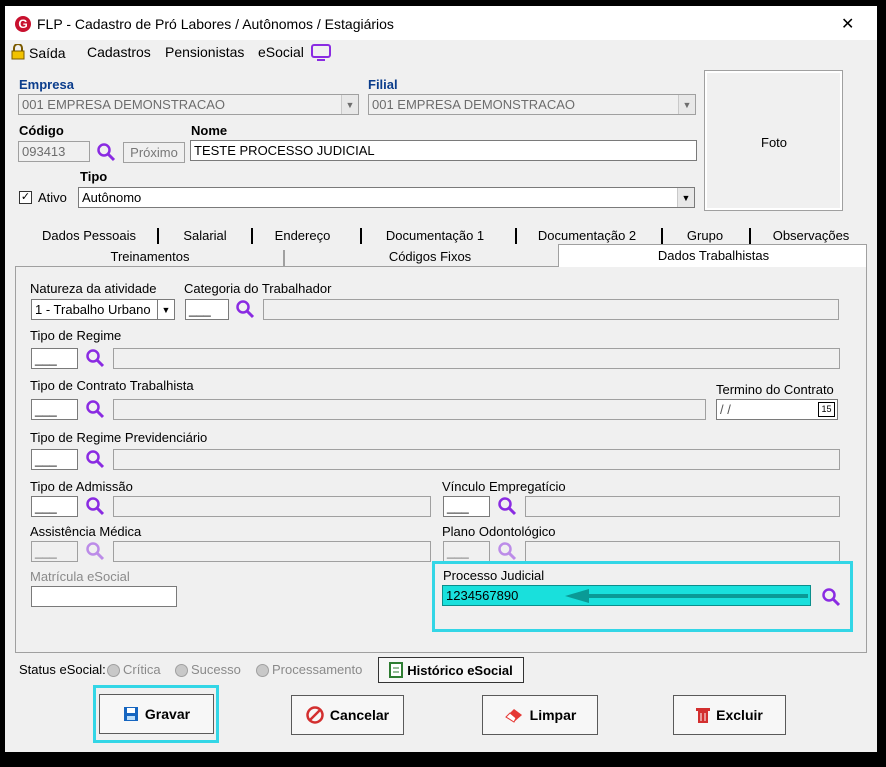 The height and width of the screenshot is (767, 886). What do you see at coordinates (76, 335) in the screenshot?
I see `regime-label: Tipo de Regime` at bounding box center [76, 335].